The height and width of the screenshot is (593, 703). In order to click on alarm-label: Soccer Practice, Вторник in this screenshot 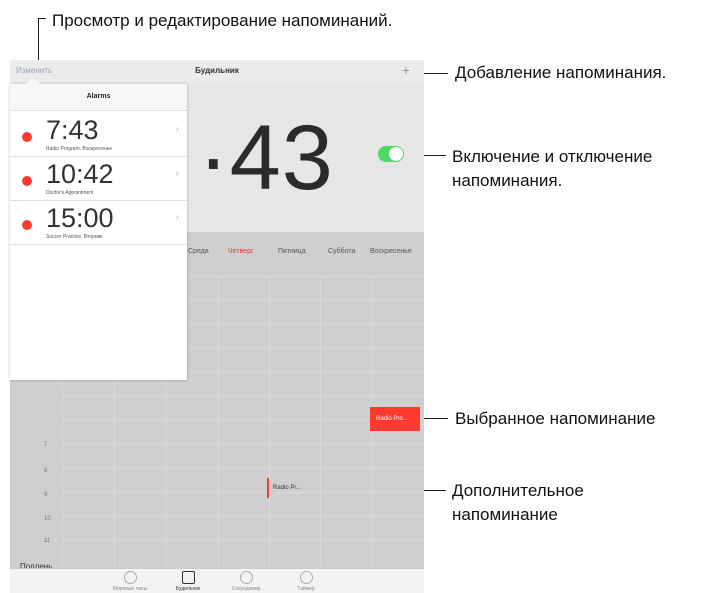, I will do `click(74, 237)`.